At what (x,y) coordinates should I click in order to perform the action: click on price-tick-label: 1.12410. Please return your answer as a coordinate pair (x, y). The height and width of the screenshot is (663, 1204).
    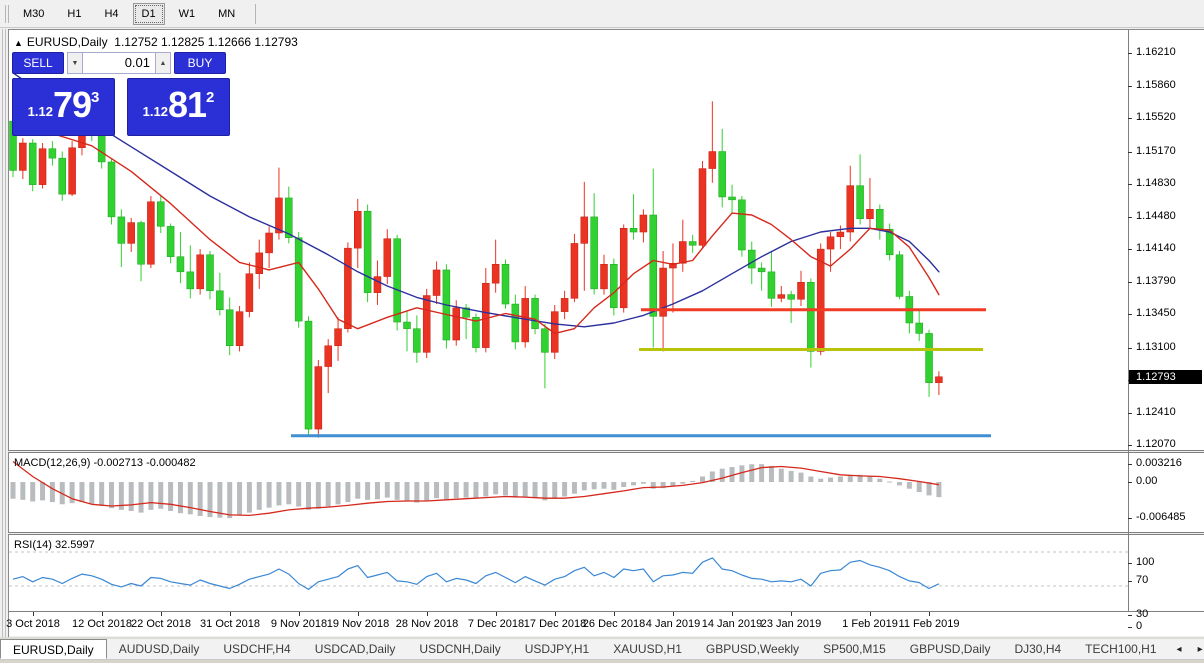
    Looking at the image, I should click on (1156, 412).